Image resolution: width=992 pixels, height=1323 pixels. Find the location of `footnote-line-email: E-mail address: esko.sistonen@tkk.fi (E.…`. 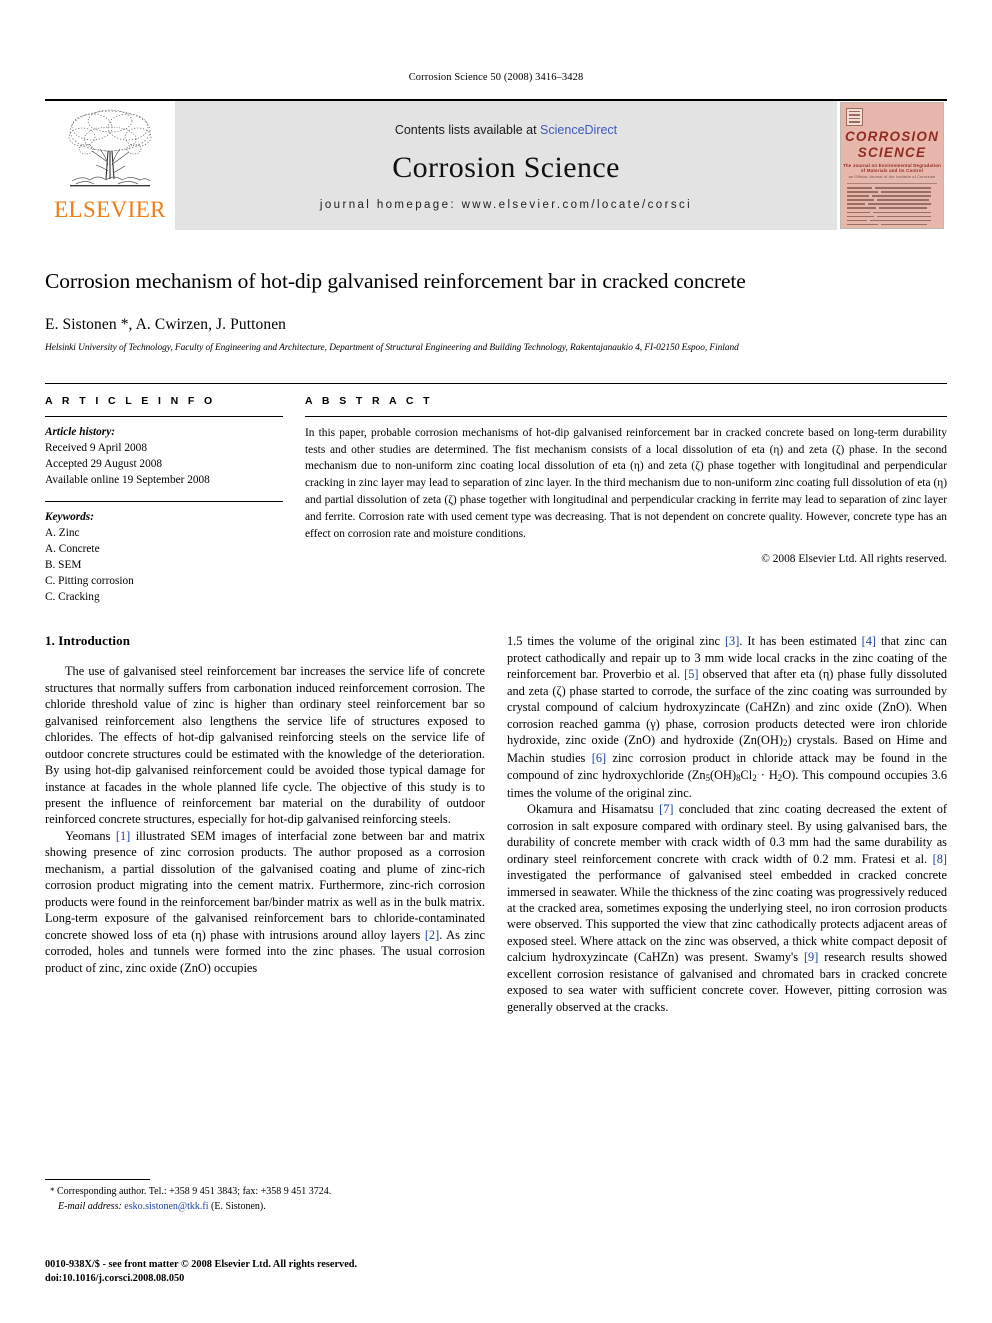

footnote-line-email: E-mail address: esko.sistonen@tkk.fi (E.… is located at coordinates (265, 1207).